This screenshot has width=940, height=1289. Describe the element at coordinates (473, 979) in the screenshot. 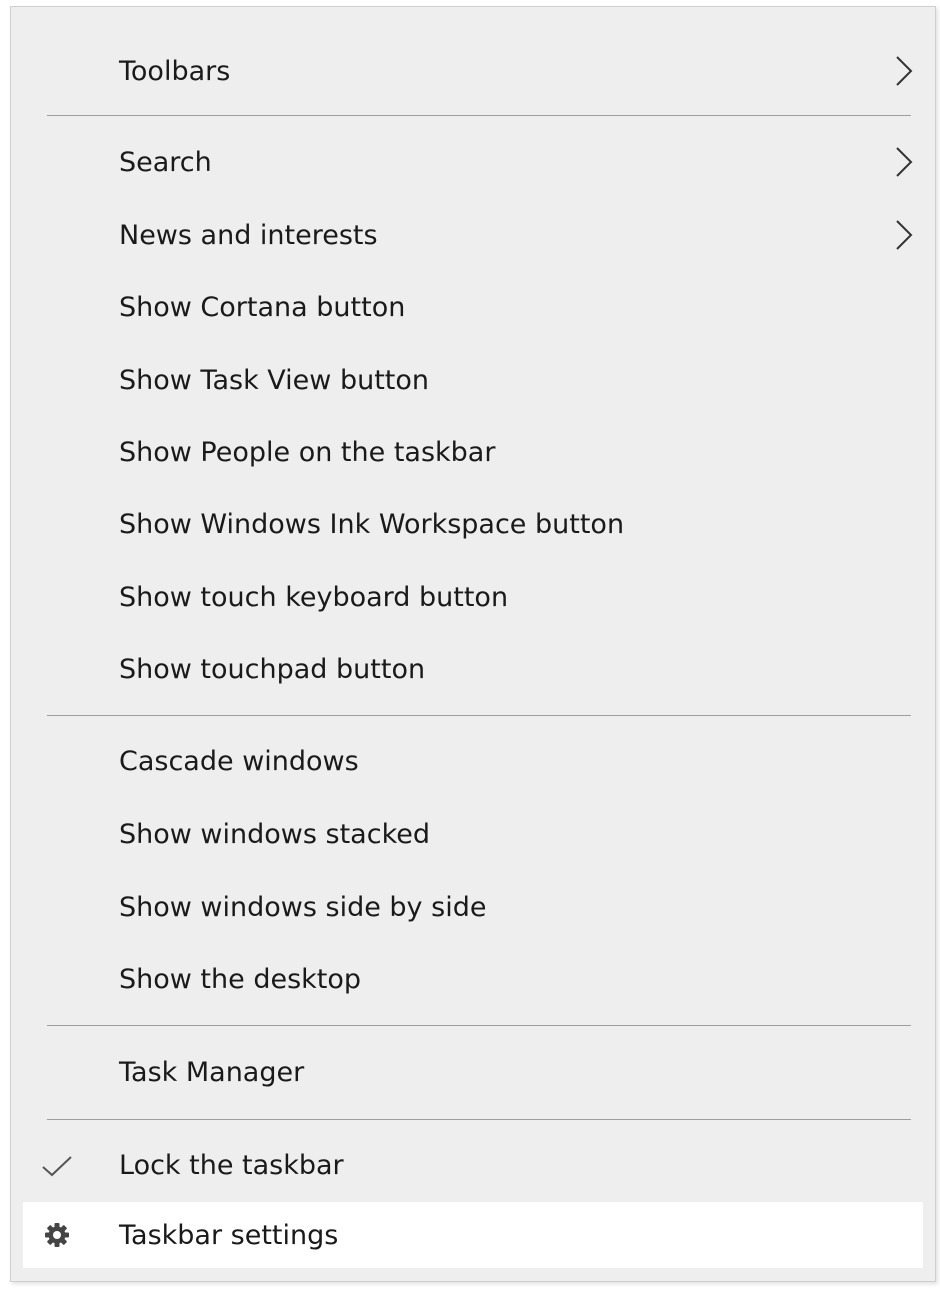

I see `menu-item-show-the-desktop: Show the desktop` at that location.